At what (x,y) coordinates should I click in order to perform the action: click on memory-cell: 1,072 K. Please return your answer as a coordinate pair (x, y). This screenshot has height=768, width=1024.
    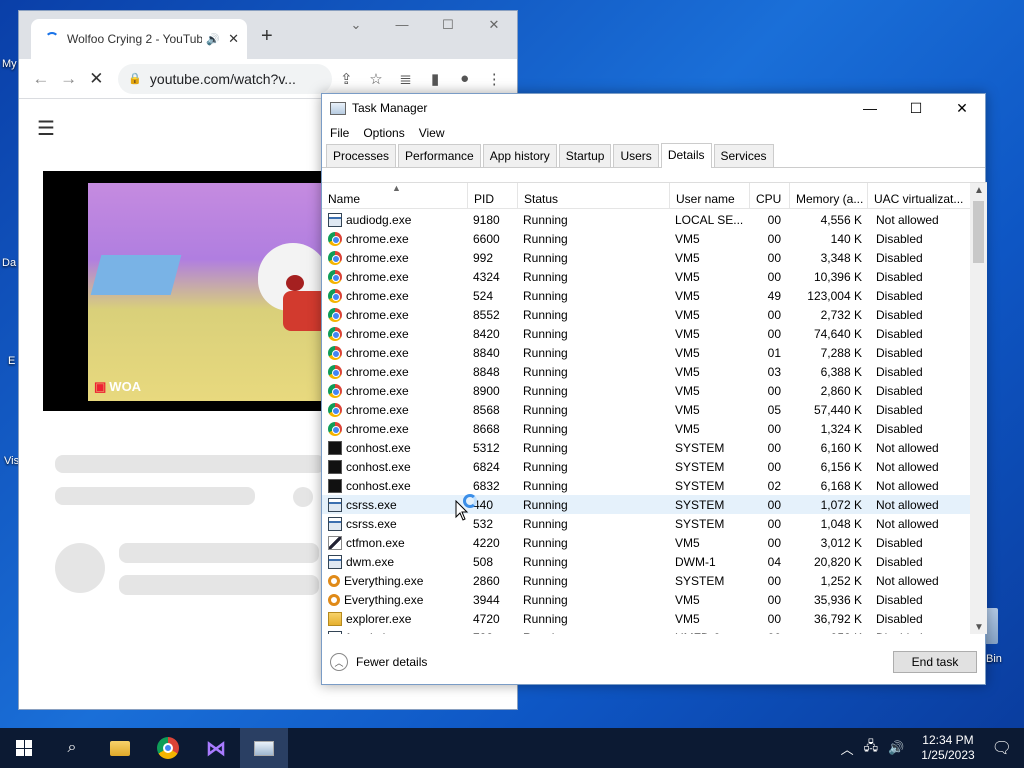
    Looking at the image, I should click on (841, 504).